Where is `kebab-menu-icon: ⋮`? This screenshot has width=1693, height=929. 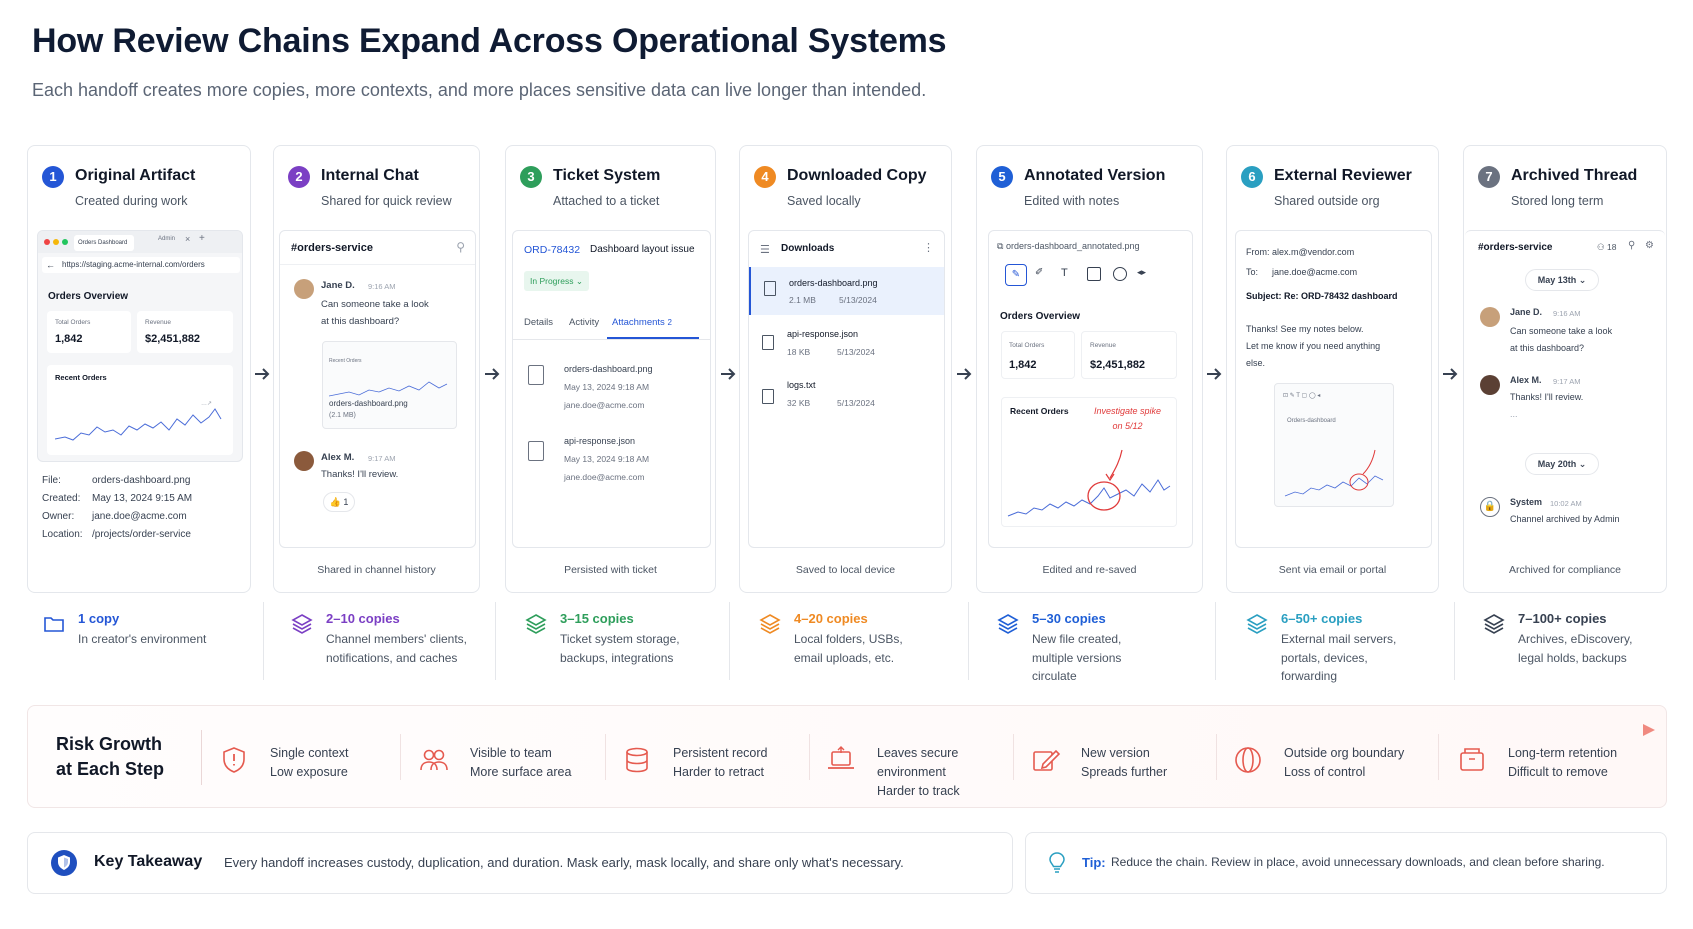 kebab-menu-icon: ⋮ is located at coordinates (928, 247).